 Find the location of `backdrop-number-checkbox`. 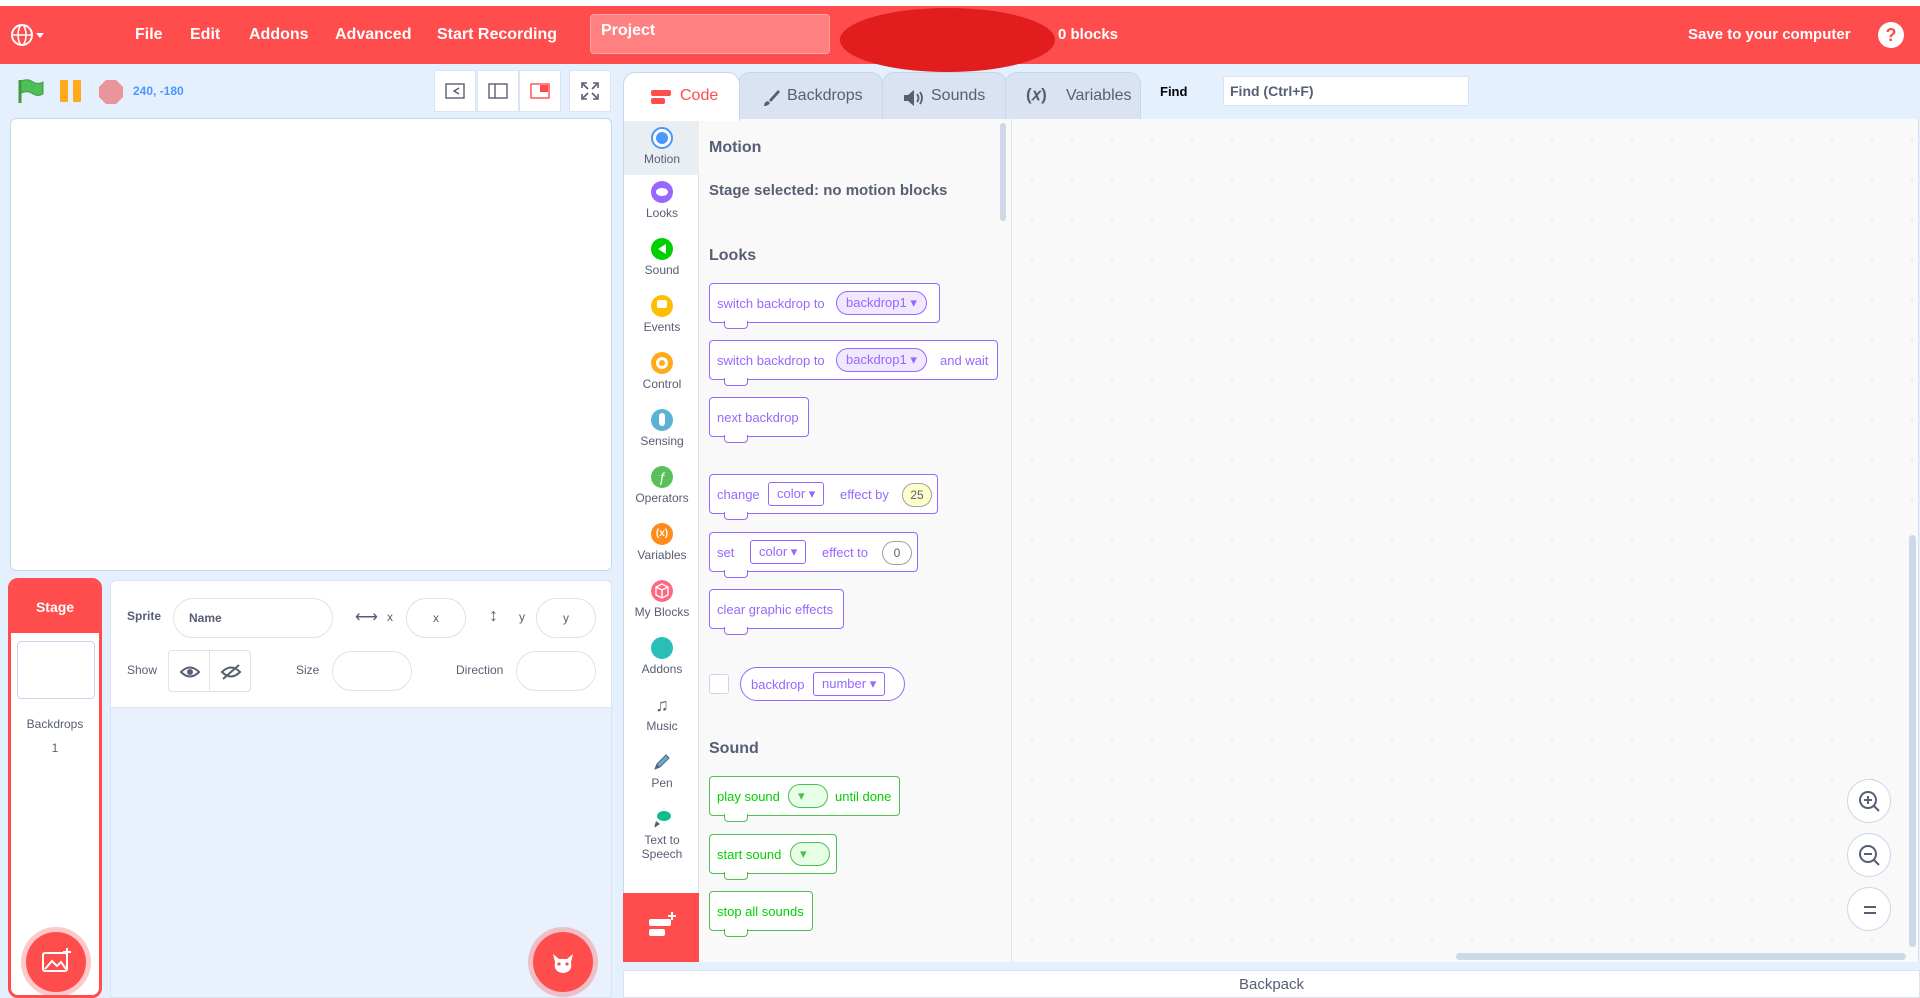

backdrop-number-checkbox is located at coordinates (719, 684).